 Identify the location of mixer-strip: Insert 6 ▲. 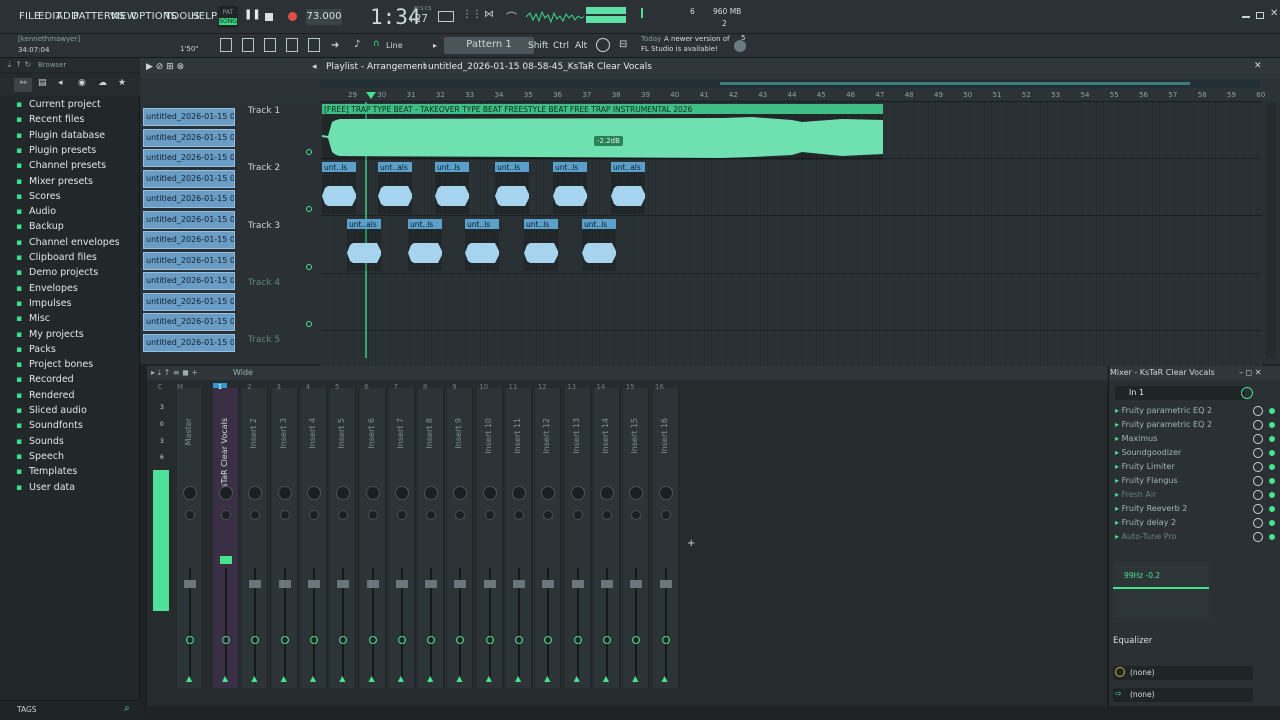
(372, 538).